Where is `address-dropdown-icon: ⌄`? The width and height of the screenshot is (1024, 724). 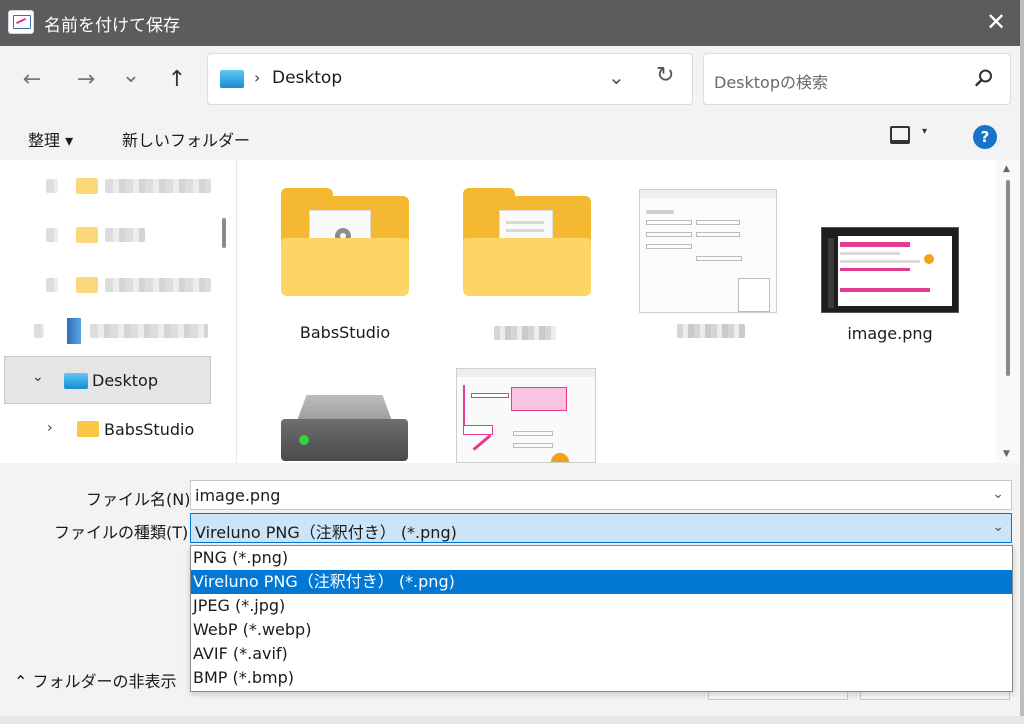 address-dropdown-icon: ⌄ is located at coordinates (616, 77).